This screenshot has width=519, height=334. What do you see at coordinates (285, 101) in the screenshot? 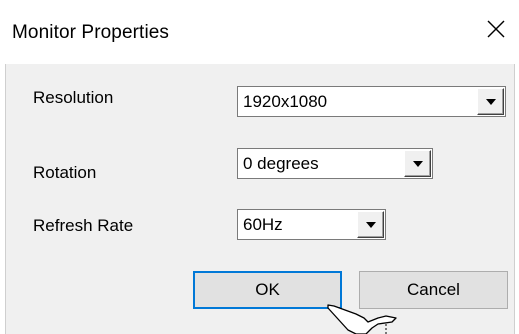
I see `resolution-value: 1920x1080` at bounding box center [285, 101].